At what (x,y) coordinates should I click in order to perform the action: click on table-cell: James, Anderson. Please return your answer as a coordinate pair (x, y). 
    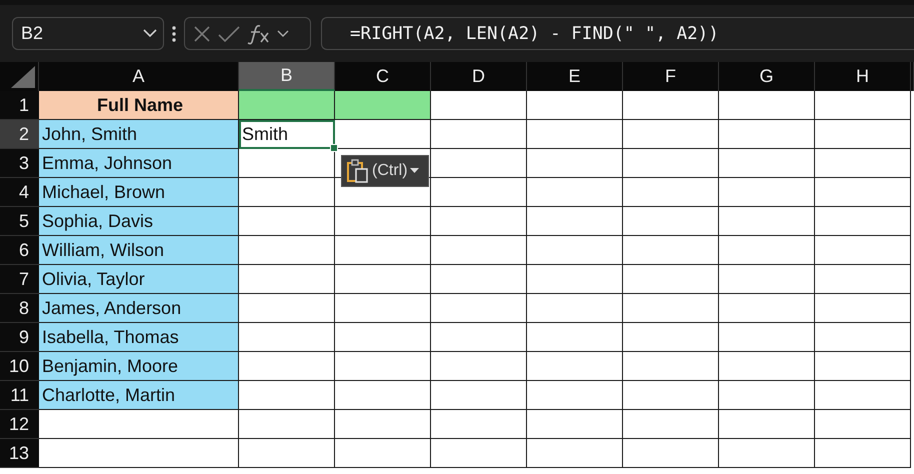
    Looking at the image, I should click on (139, 308).